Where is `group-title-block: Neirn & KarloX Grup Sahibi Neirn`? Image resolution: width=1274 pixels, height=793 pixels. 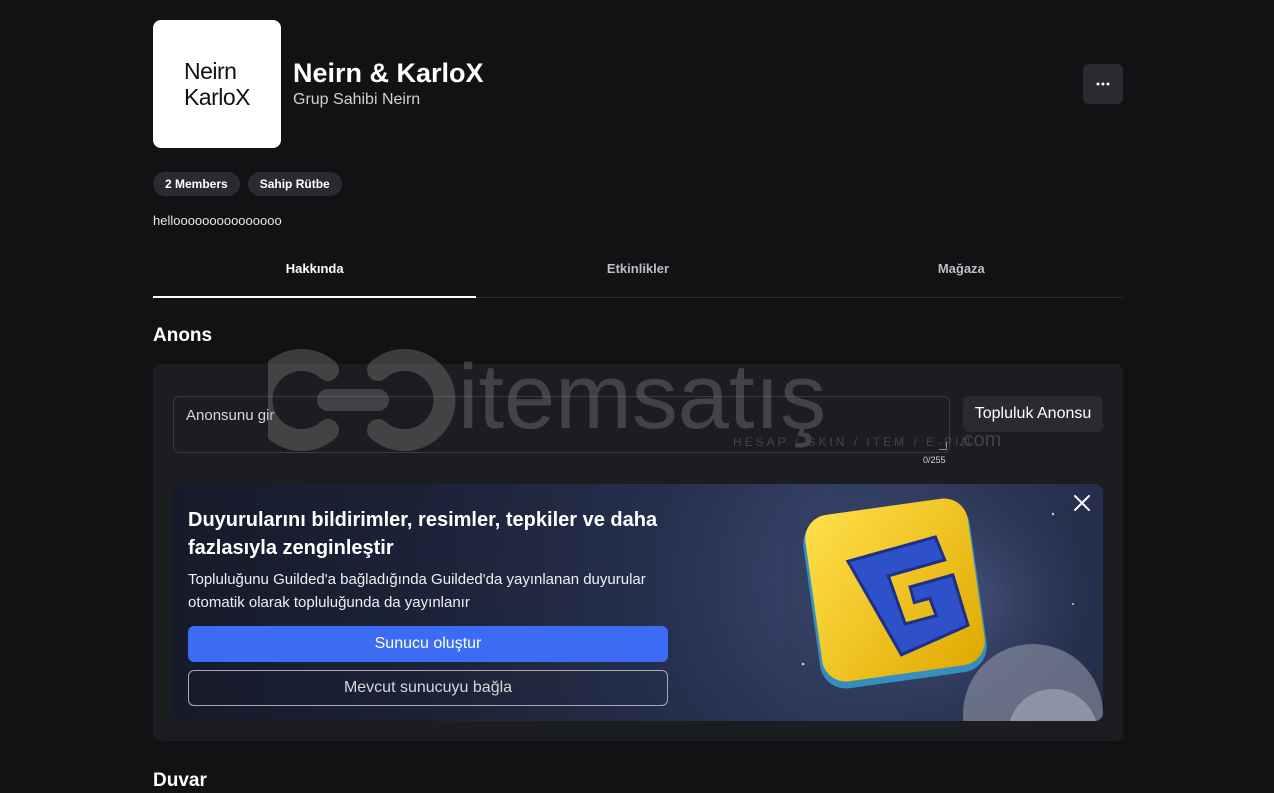
group-title-block: Neirn & KarloX Grup Sahibi Neirn is located at coordinates (388, 83).